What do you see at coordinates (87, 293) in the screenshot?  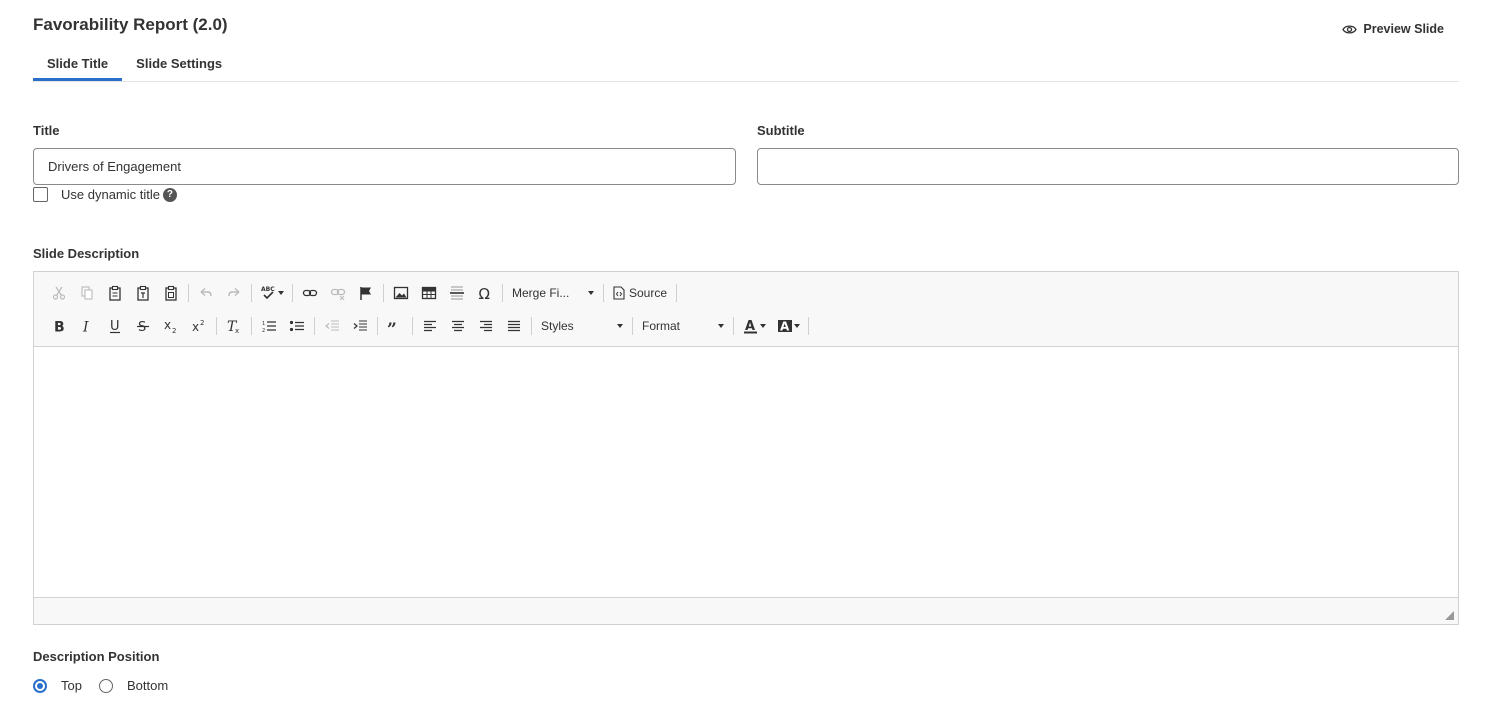 I see `copy-button` at bounding box center [87, 293].